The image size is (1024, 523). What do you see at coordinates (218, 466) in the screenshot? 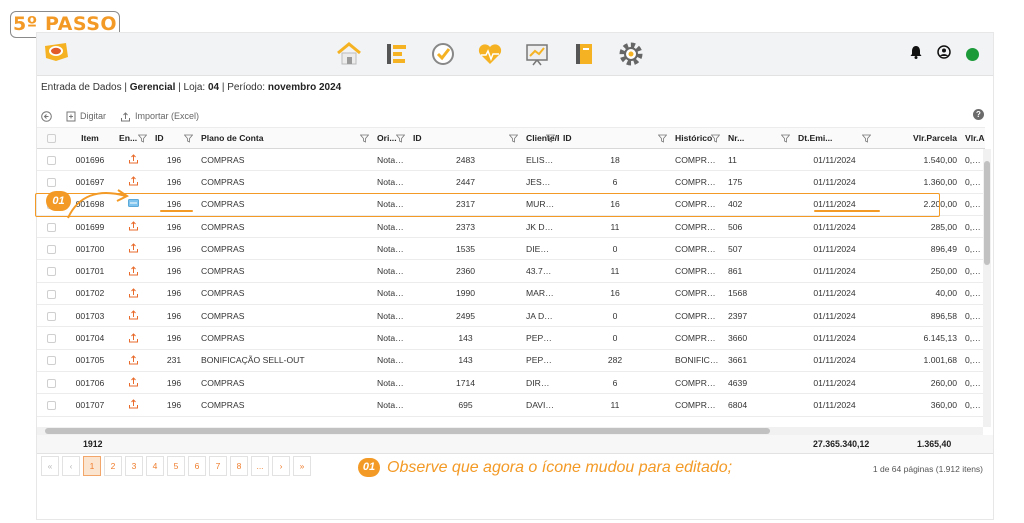
I see `page-button: 7` at bounding box center [218, 466].